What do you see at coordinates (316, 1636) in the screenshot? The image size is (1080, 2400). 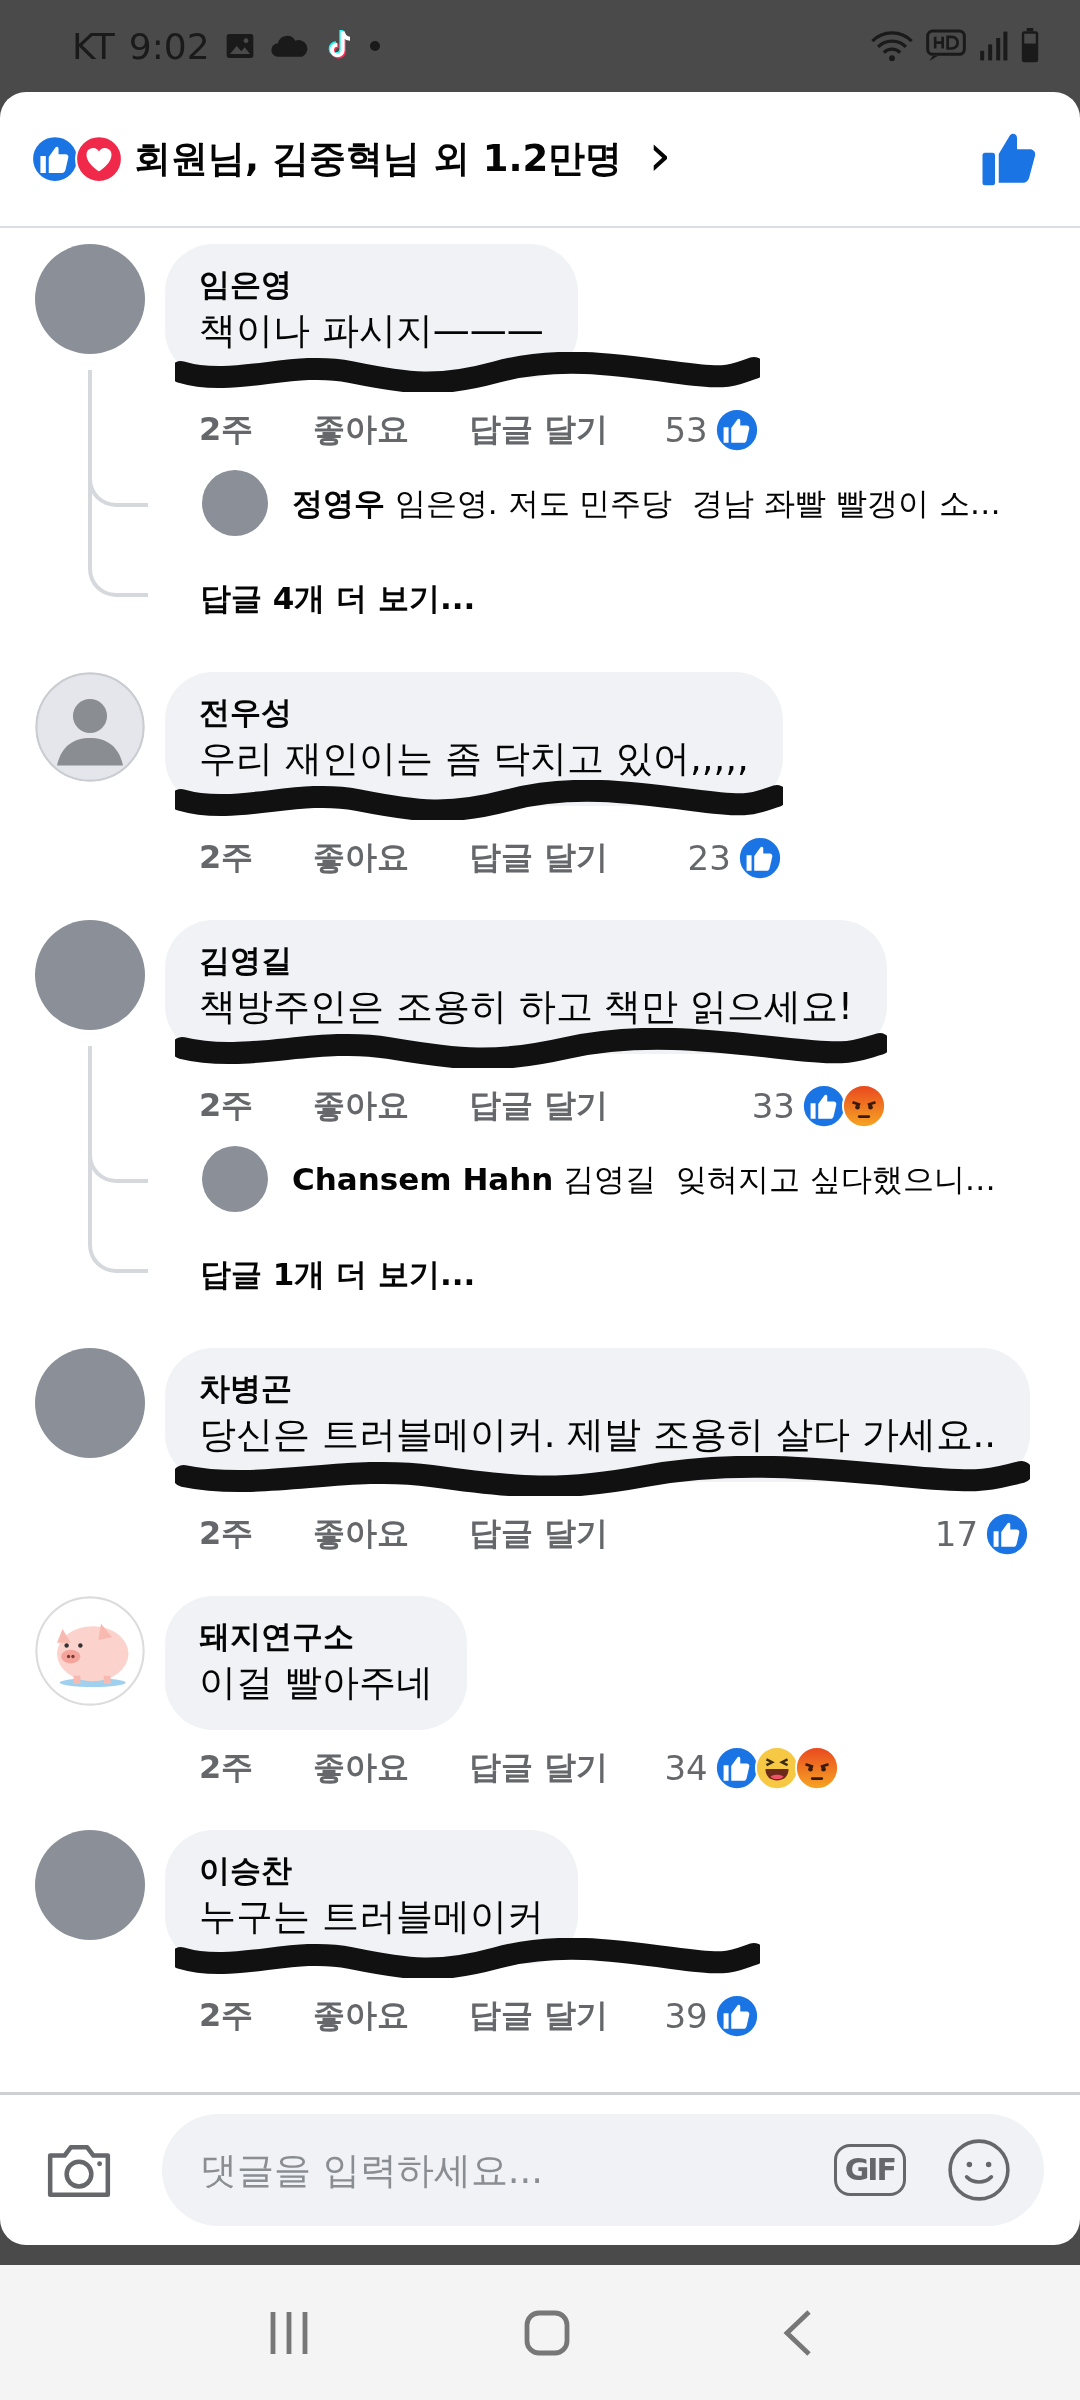 I see `comment-author: 돼지연구소` at bounding box center [316, 1636].